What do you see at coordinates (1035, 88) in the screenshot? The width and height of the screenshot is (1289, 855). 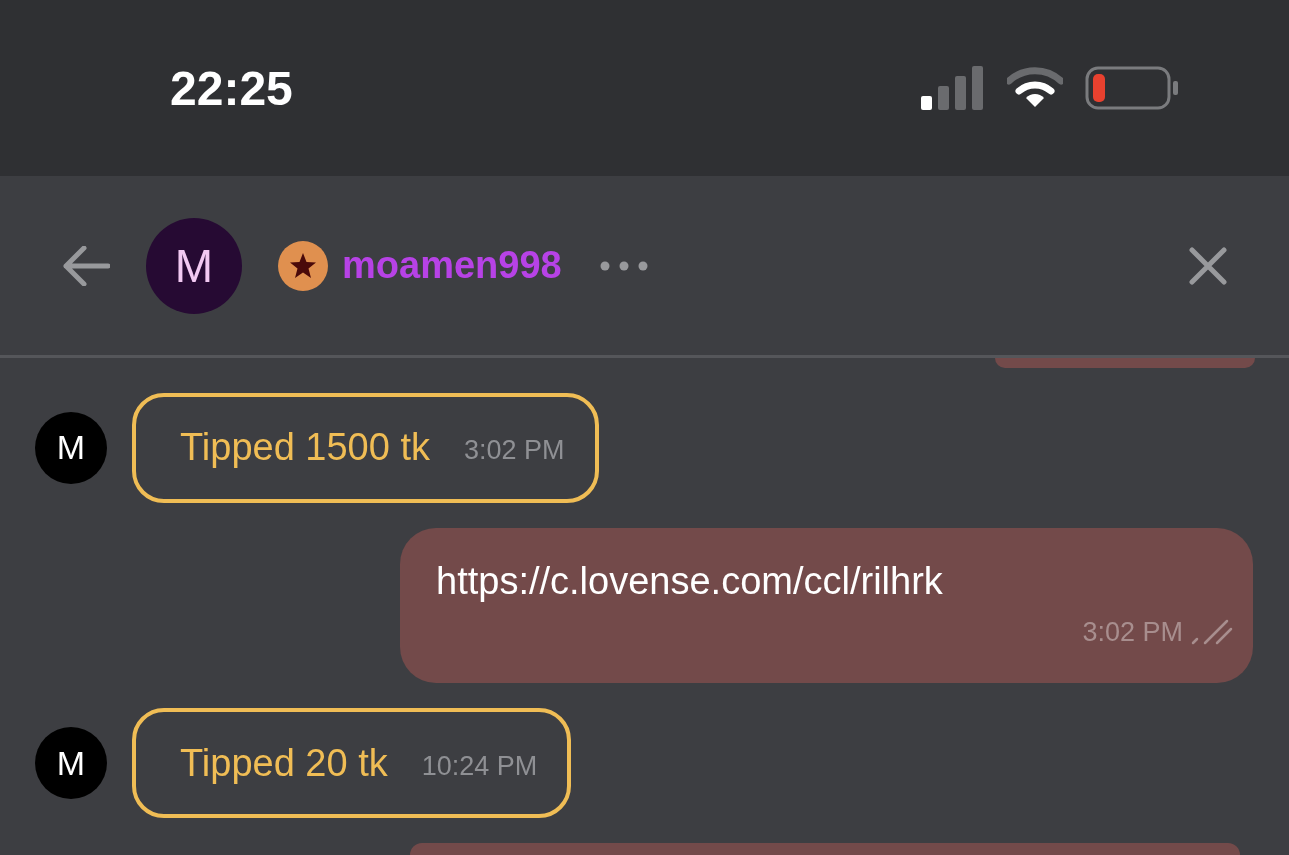 I see `wifi-icon` at bounding box center [1035, 88].